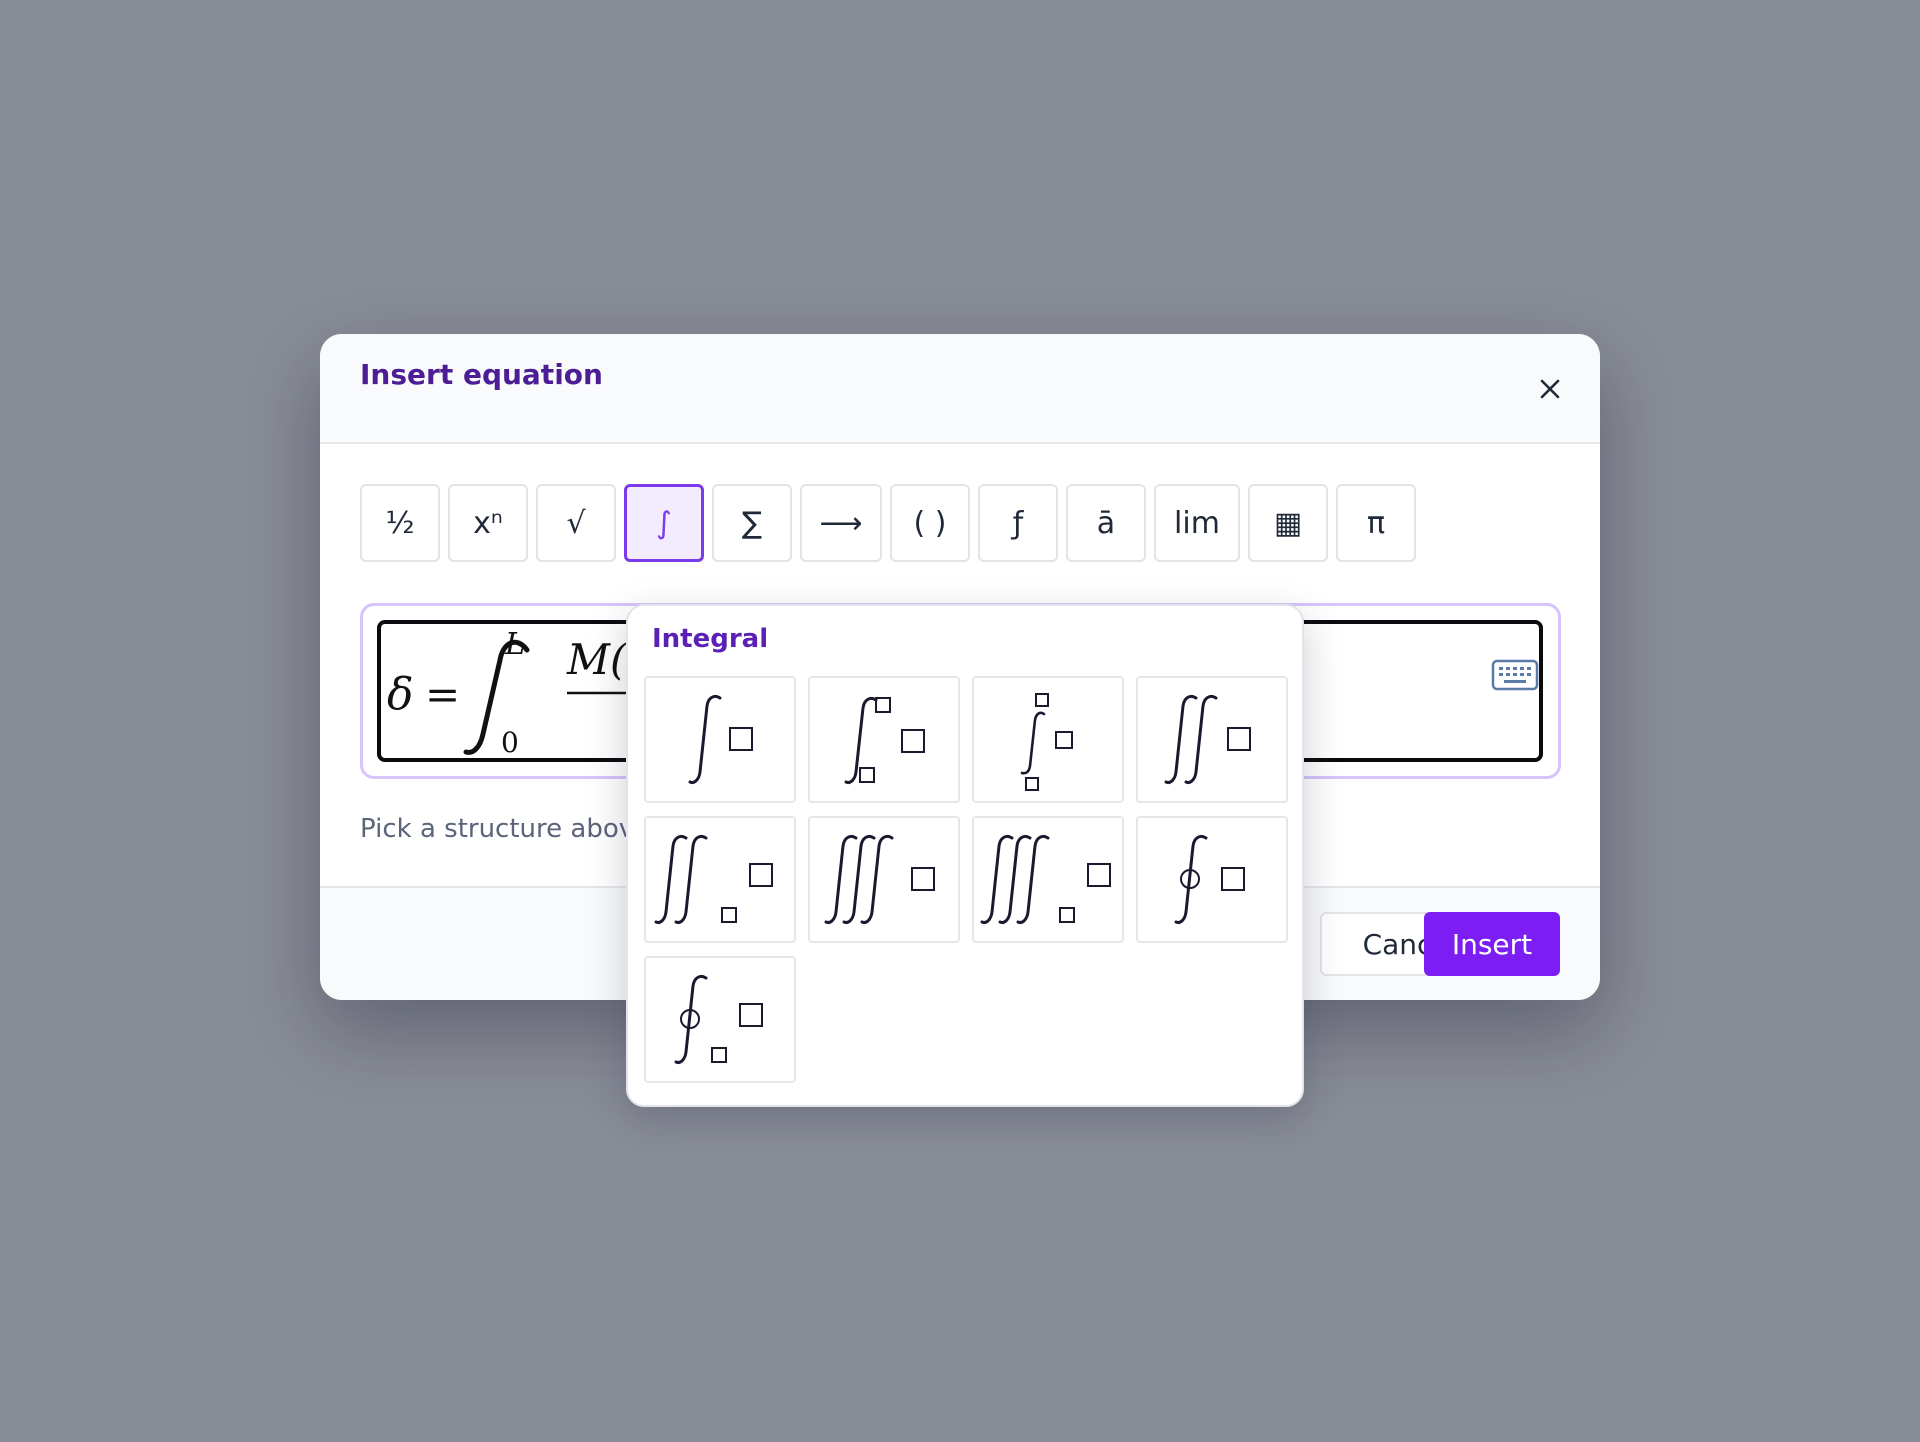  I want to click on integral-button: ∫, so click(664, 523).